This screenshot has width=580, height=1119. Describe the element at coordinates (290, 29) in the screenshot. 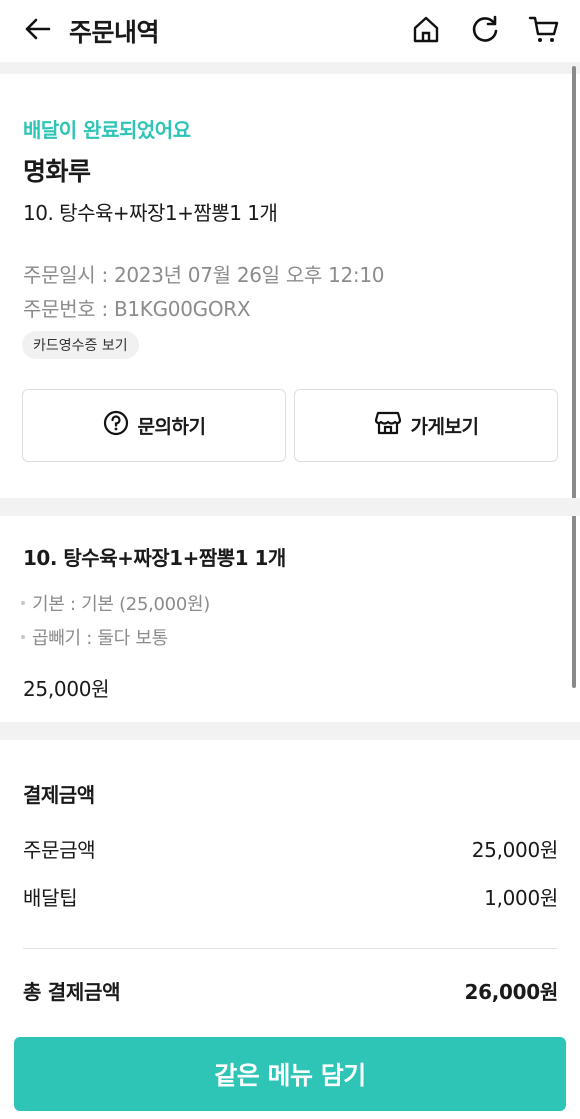

I see `top-app-bar: 주문내역` at that location.